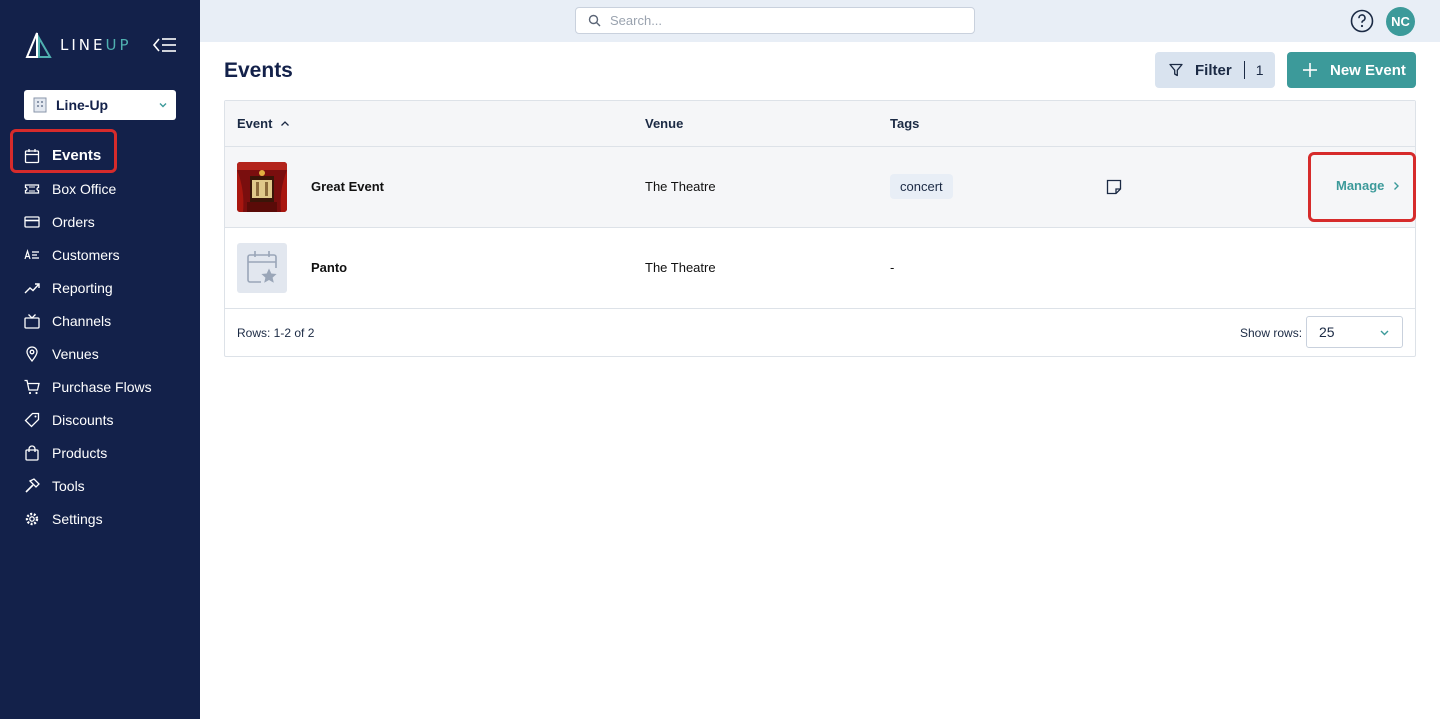 The image size is (1440, 719). I want to click on manage-link: Manage, so click(1368, 185).